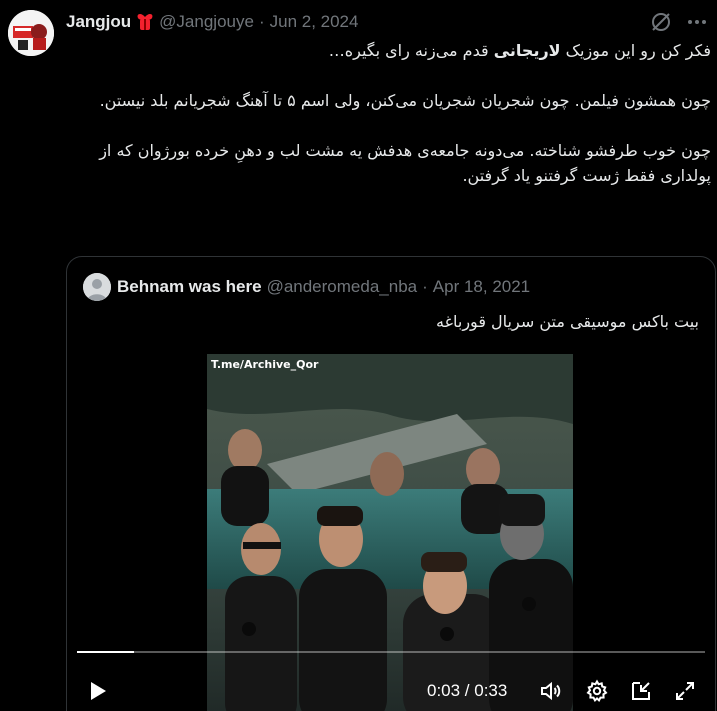 The height and width of the screenshot is (711, 717). Describe the element at coordinates (481, 286) in the screenshot. I see `quoted-date: Apr 18, 2021` at that location.